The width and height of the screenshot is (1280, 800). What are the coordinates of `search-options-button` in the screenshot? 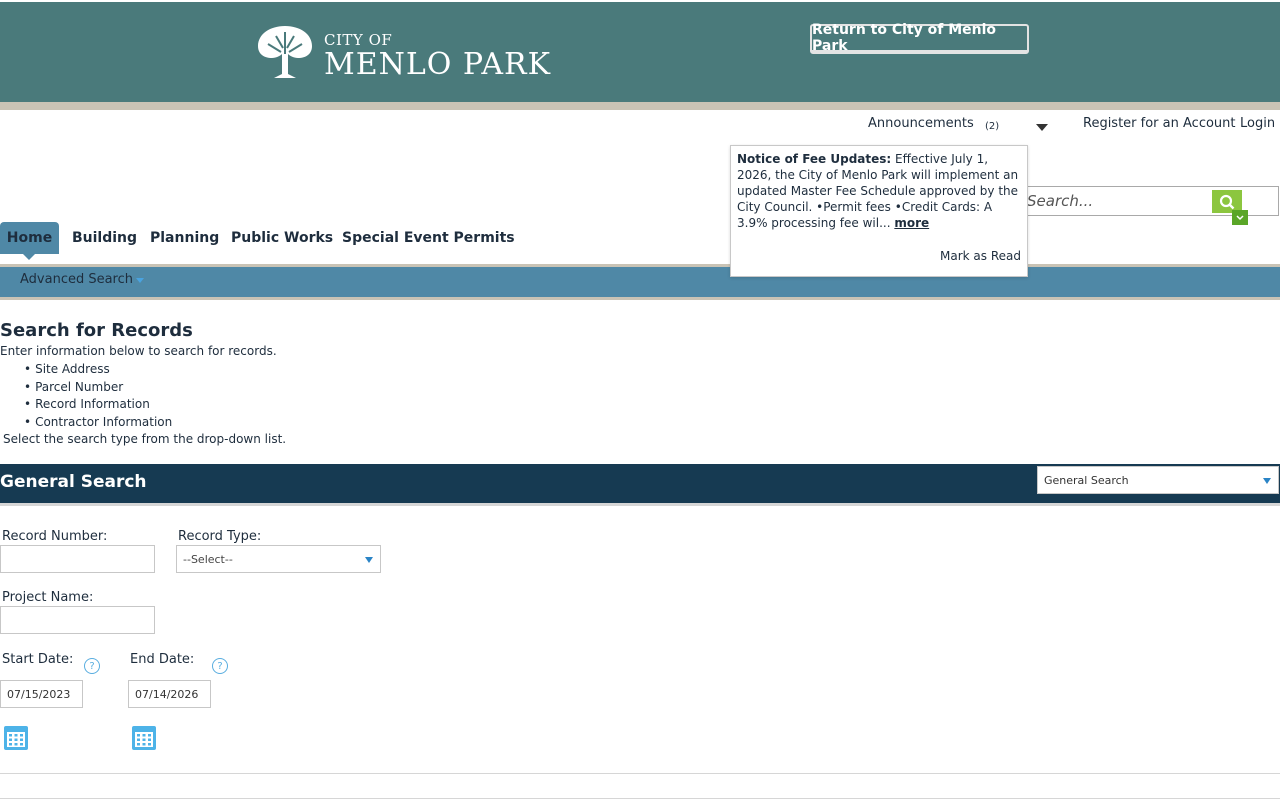 It's located at (1240, 217).